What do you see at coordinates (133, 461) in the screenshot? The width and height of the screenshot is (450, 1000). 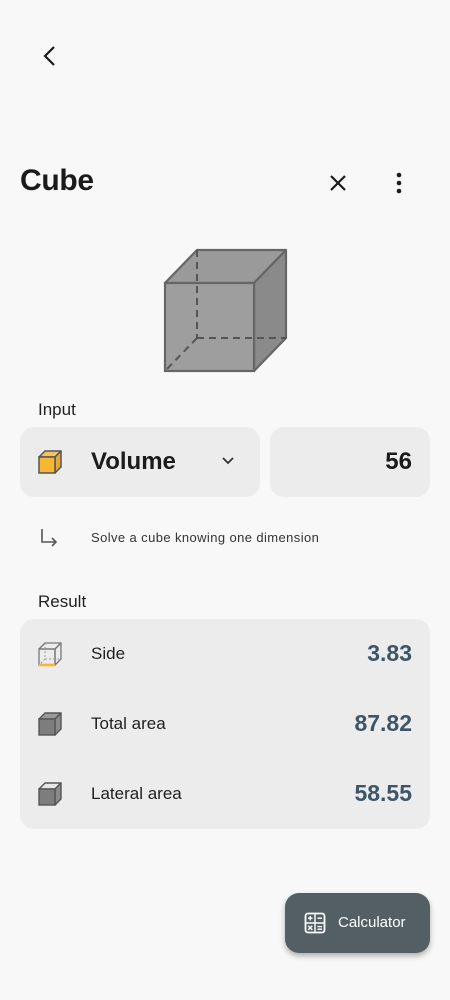 I see `dimension-select-label: Volume` at bounding box center [133, 461].